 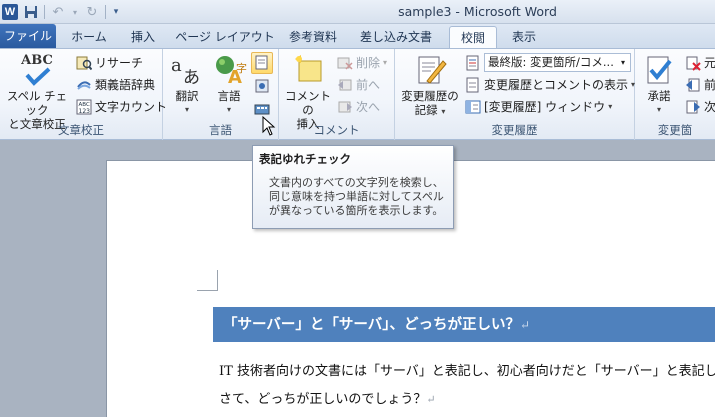 I want to click on group-comments: コメントの 挿入 削除 ▾ 前へ 次へ コメント, so click(x=337, y=94).